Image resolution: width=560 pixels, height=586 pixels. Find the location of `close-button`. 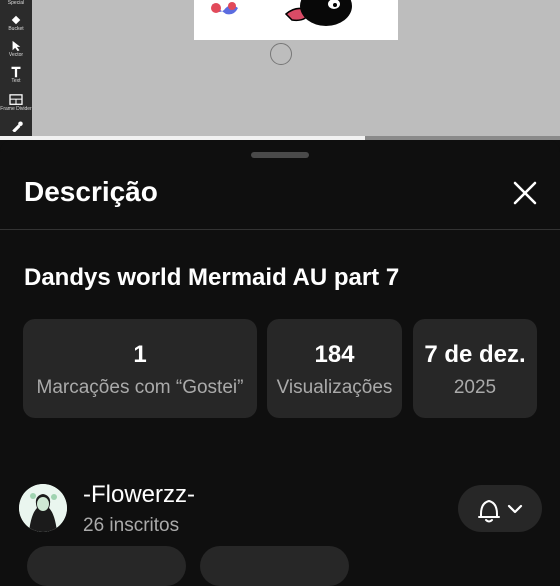

close-button is located at coordinates (525, 193).